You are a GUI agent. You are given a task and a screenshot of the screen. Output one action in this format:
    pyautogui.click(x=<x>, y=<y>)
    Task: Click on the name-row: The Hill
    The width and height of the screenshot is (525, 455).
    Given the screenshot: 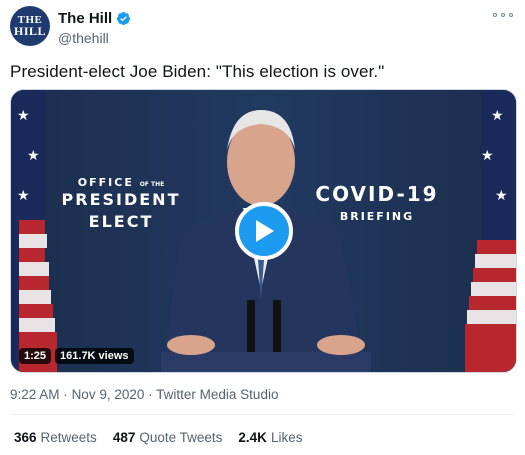 What is the action you would take?
    pyautogui.click(x=94, y=18)
    